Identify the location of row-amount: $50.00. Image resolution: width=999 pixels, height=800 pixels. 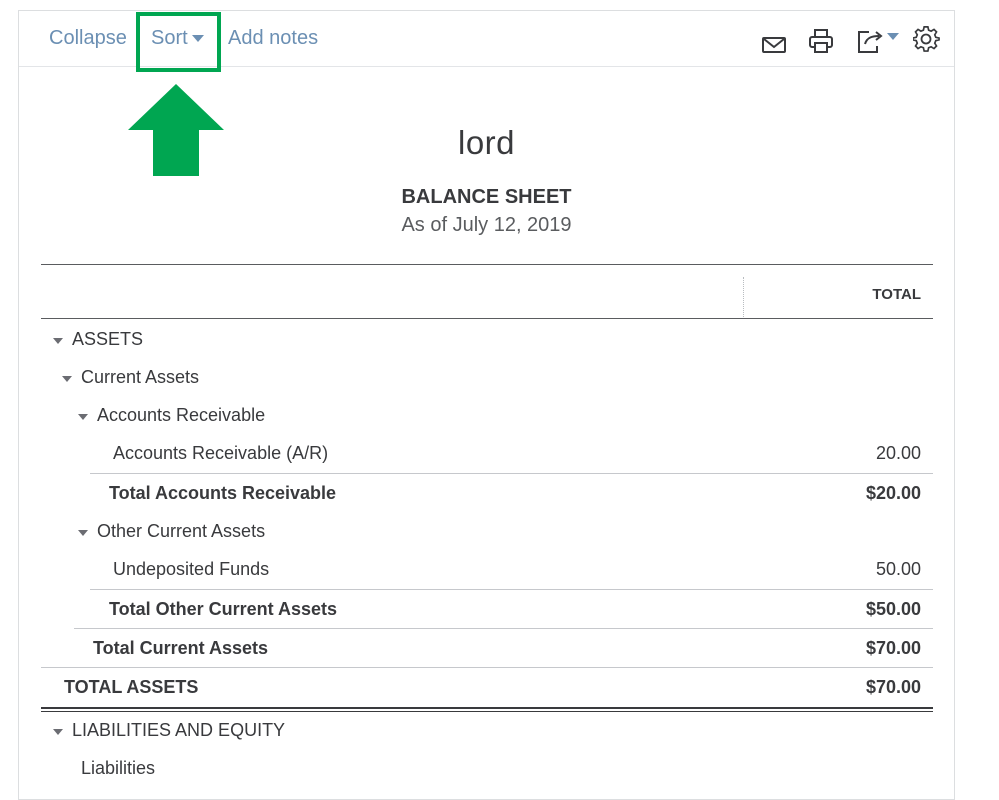
(893, 609).